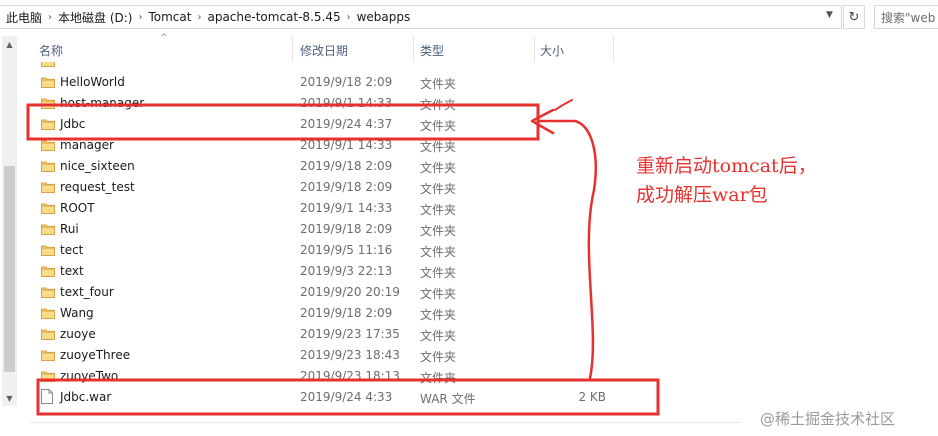 Image resolution: width=938 pixels, height=436 pixels. What do you see at coordinates (479, 376) in the screenshot?
I see `folder-row: zuoyeTwo 2019/9/23 18:13 文件夹` at bounding box center [479, 376].